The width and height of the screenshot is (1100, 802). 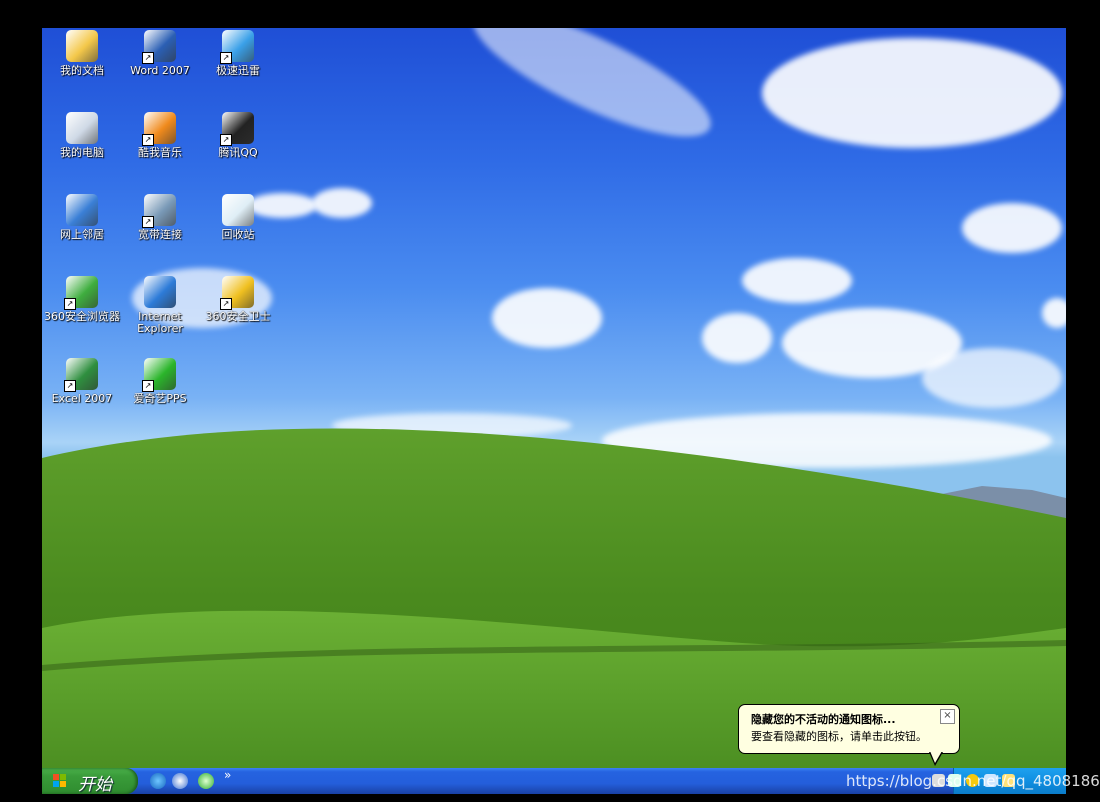 What do you see at coordinates (160, 398) in the screenshot?
I see `desktop-icon-label: 爱奇艺PPS` at bounding box center [160, 398].